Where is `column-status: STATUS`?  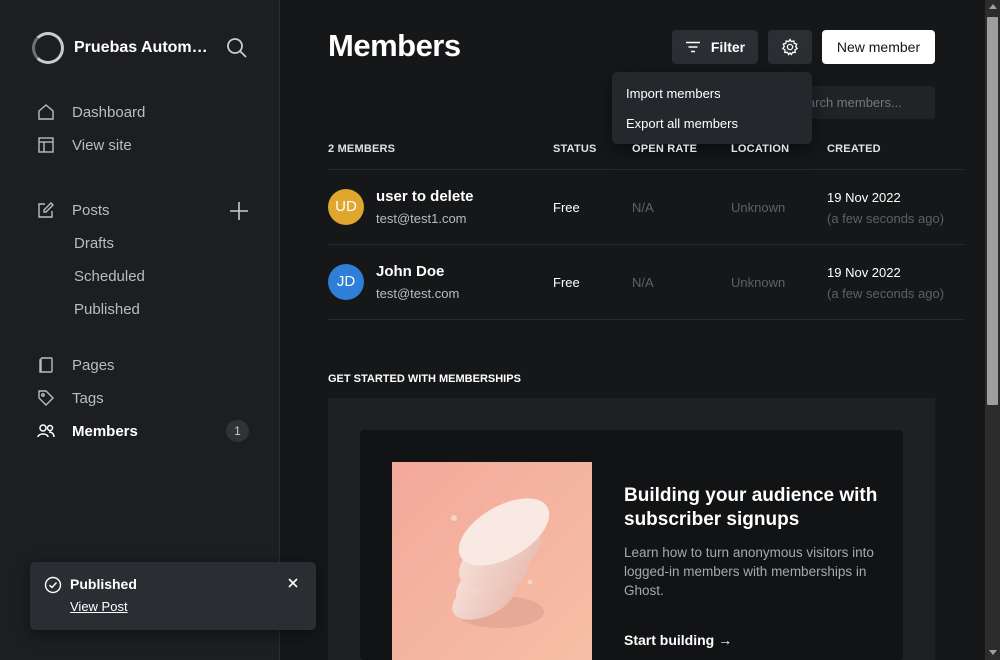
column-status: STATUS is located at coordinates (575, 149).